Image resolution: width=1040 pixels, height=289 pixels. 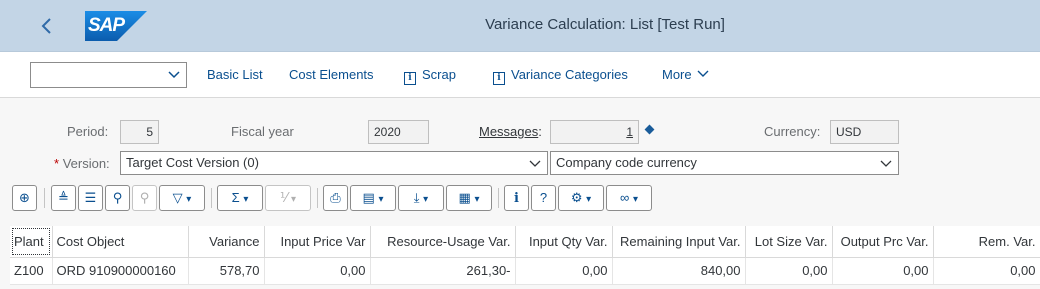 I want to click on find-button: ⚲, so click(x=117, y=198).